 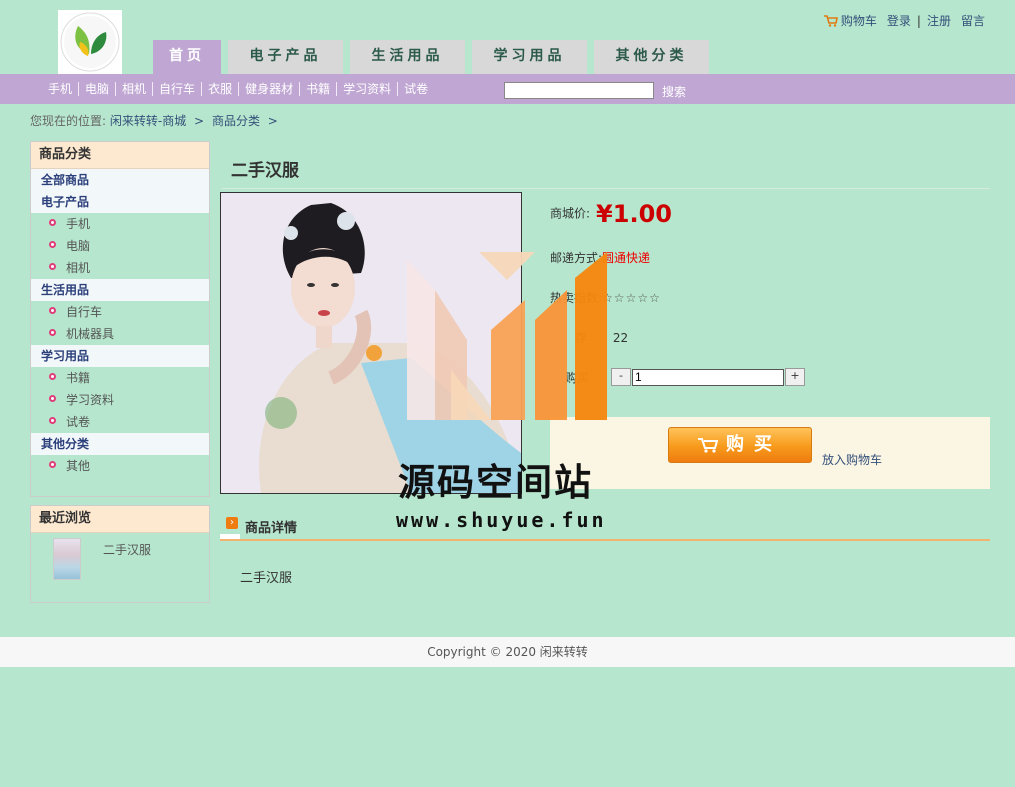 What do you see at coordinates (620, 338) in the screenshot?
I see `stock-value: 22` at bounding box center [620, 338].